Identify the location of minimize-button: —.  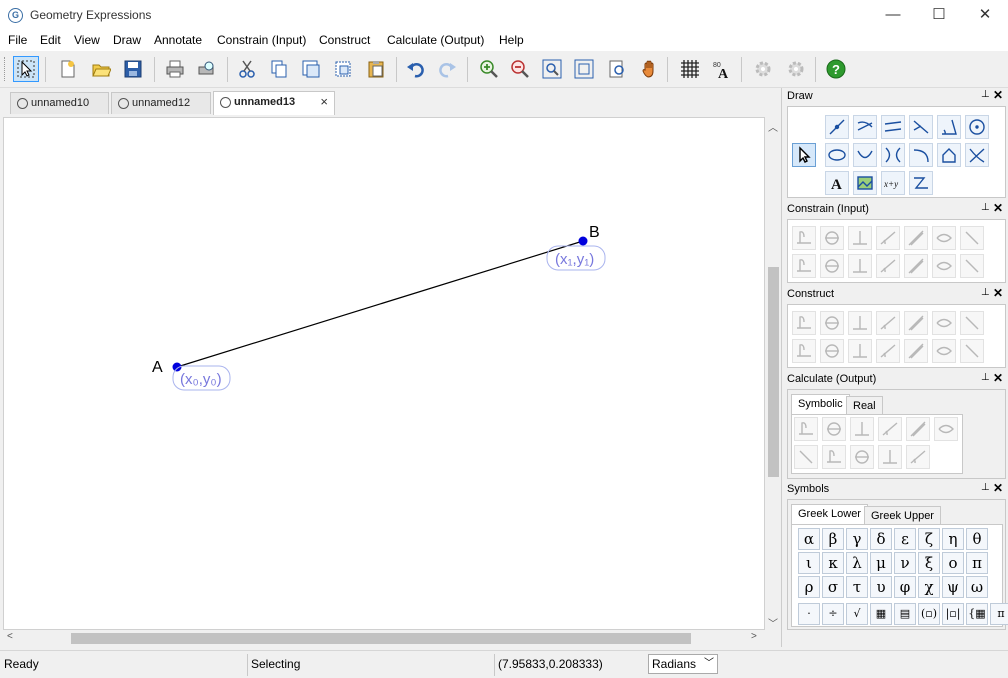
(893, 15).